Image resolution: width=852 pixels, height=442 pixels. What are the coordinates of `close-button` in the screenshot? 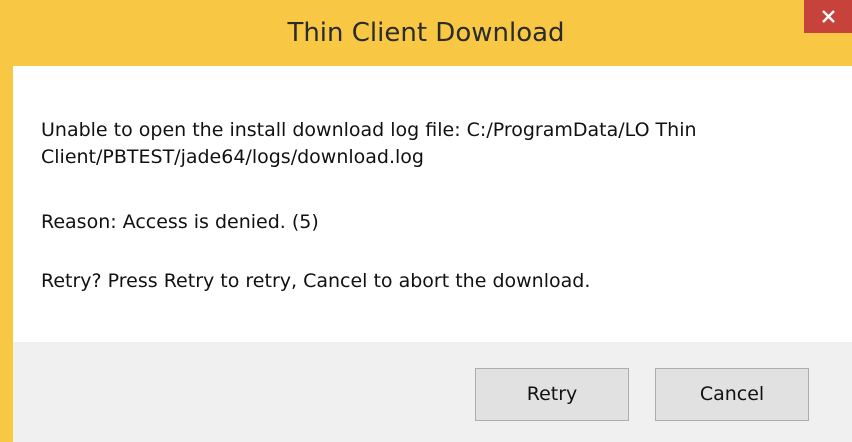 It's located at (828, 16).